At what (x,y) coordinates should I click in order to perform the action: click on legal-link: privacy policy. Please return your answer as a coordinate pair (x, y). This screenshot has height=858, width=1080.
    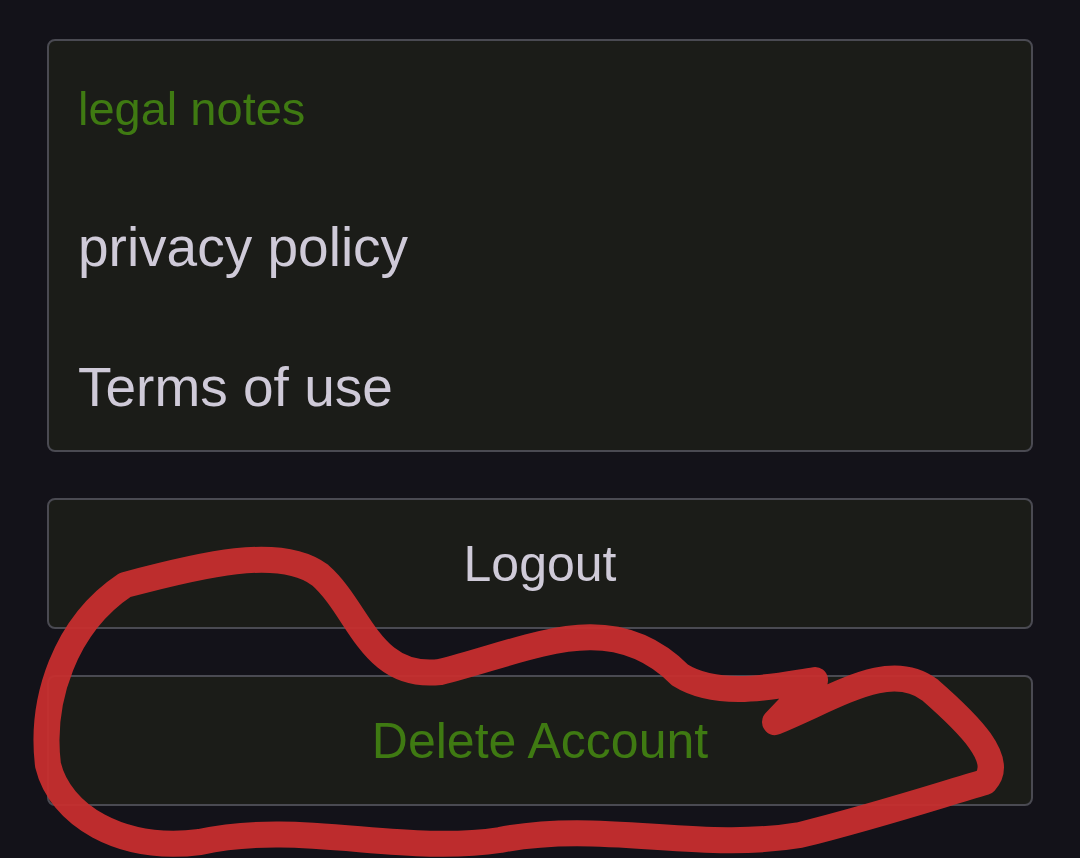
    Looking at the image, I should click on (243, 247).